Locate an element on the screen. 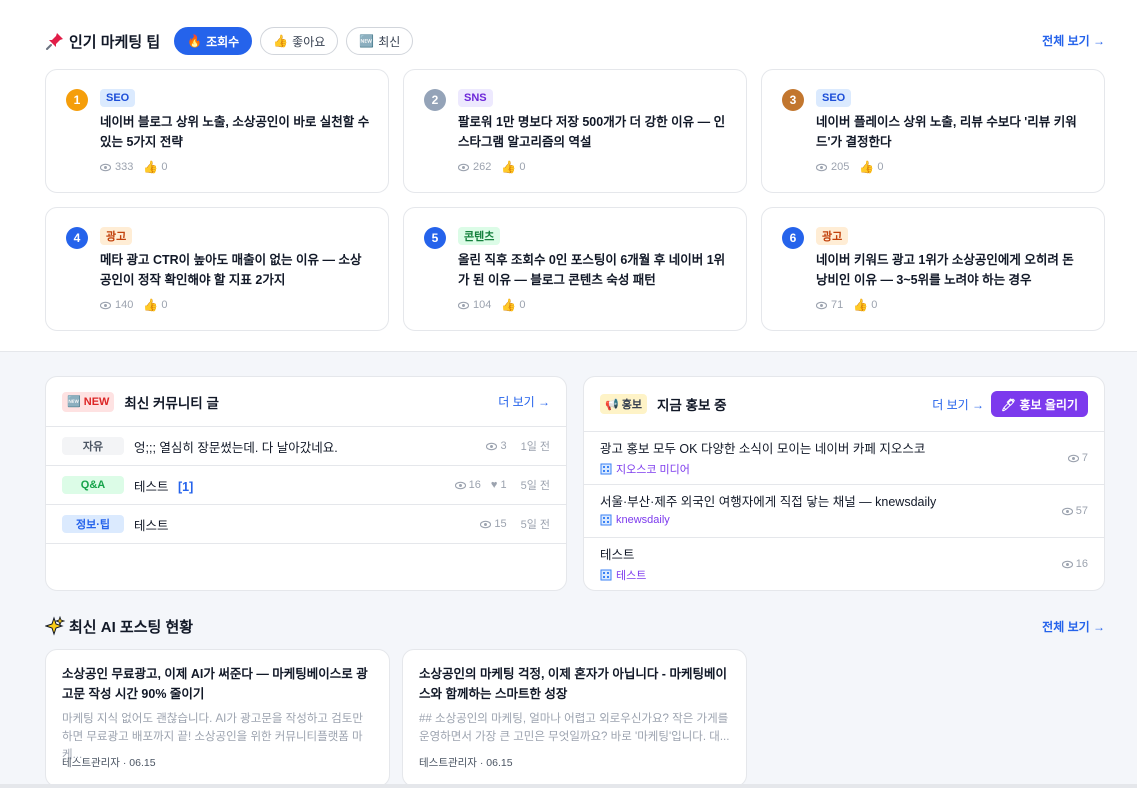 The image size is (1137, 788). tip-meta: 140 👍 0 is located at coordinates (133, 305).